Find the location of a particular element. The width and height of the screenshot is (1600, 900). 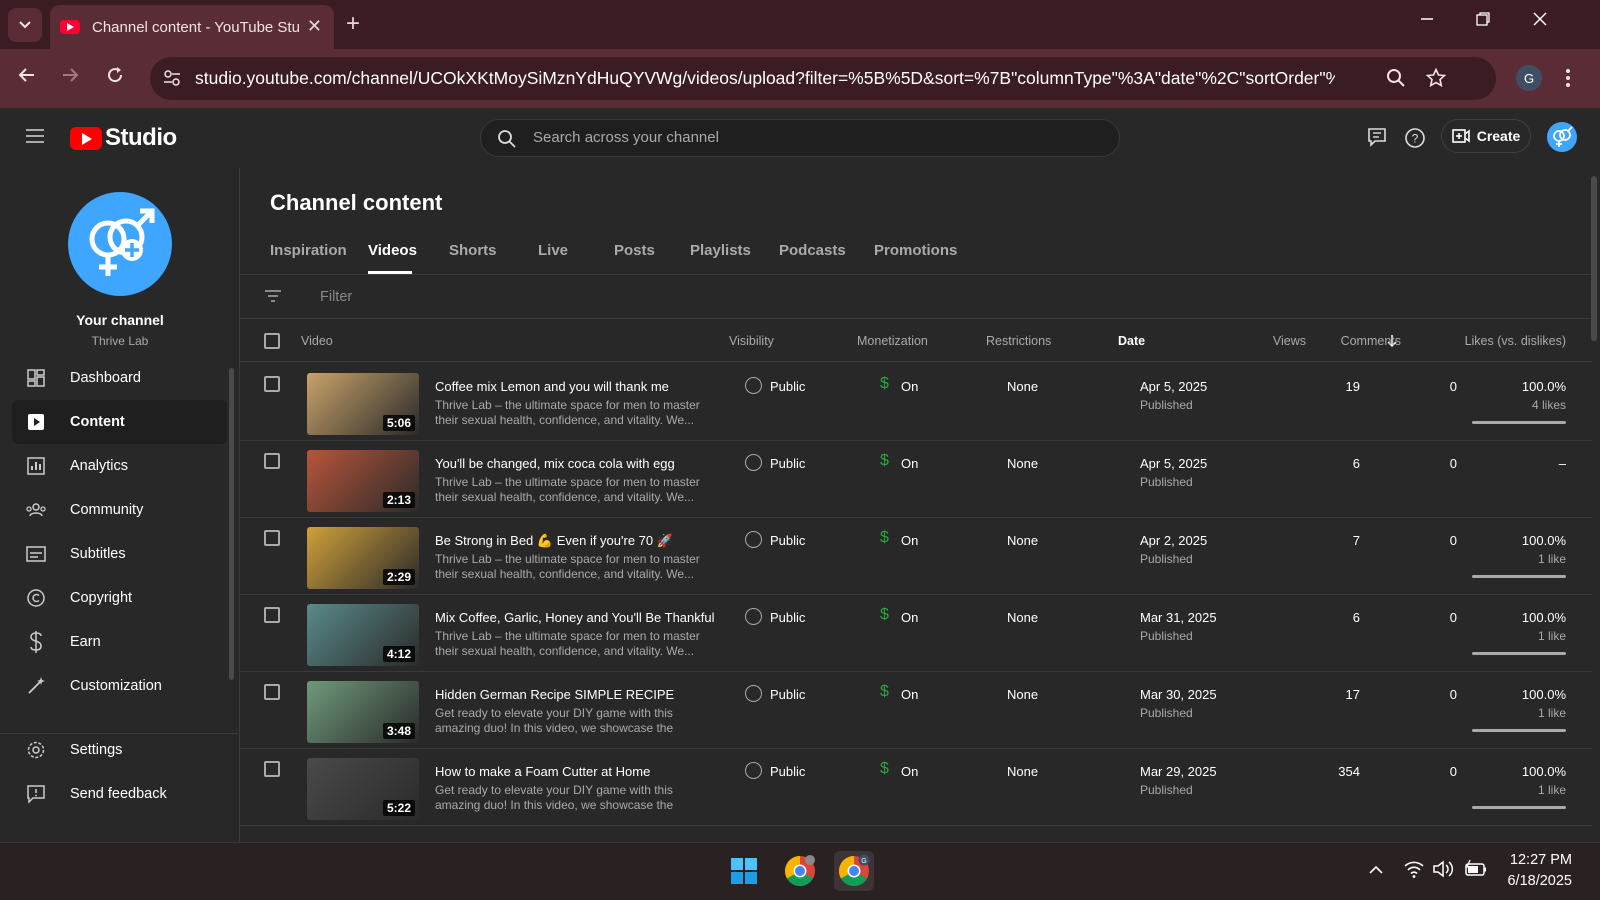

tab-close-icon: ✕ is located at coordinates (314, 26).